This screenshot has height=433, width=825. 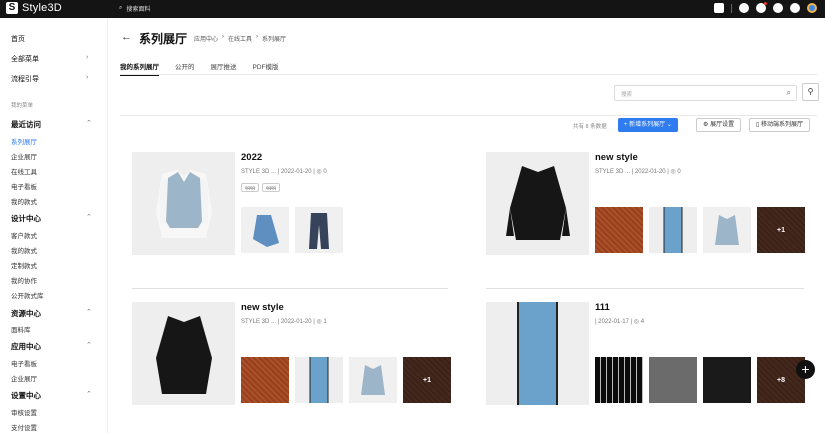 What do you see at coordinates (669, 125) in the screenshot?
I see `chevron-down-icon: ⌄` at bounding box center [669, 125].